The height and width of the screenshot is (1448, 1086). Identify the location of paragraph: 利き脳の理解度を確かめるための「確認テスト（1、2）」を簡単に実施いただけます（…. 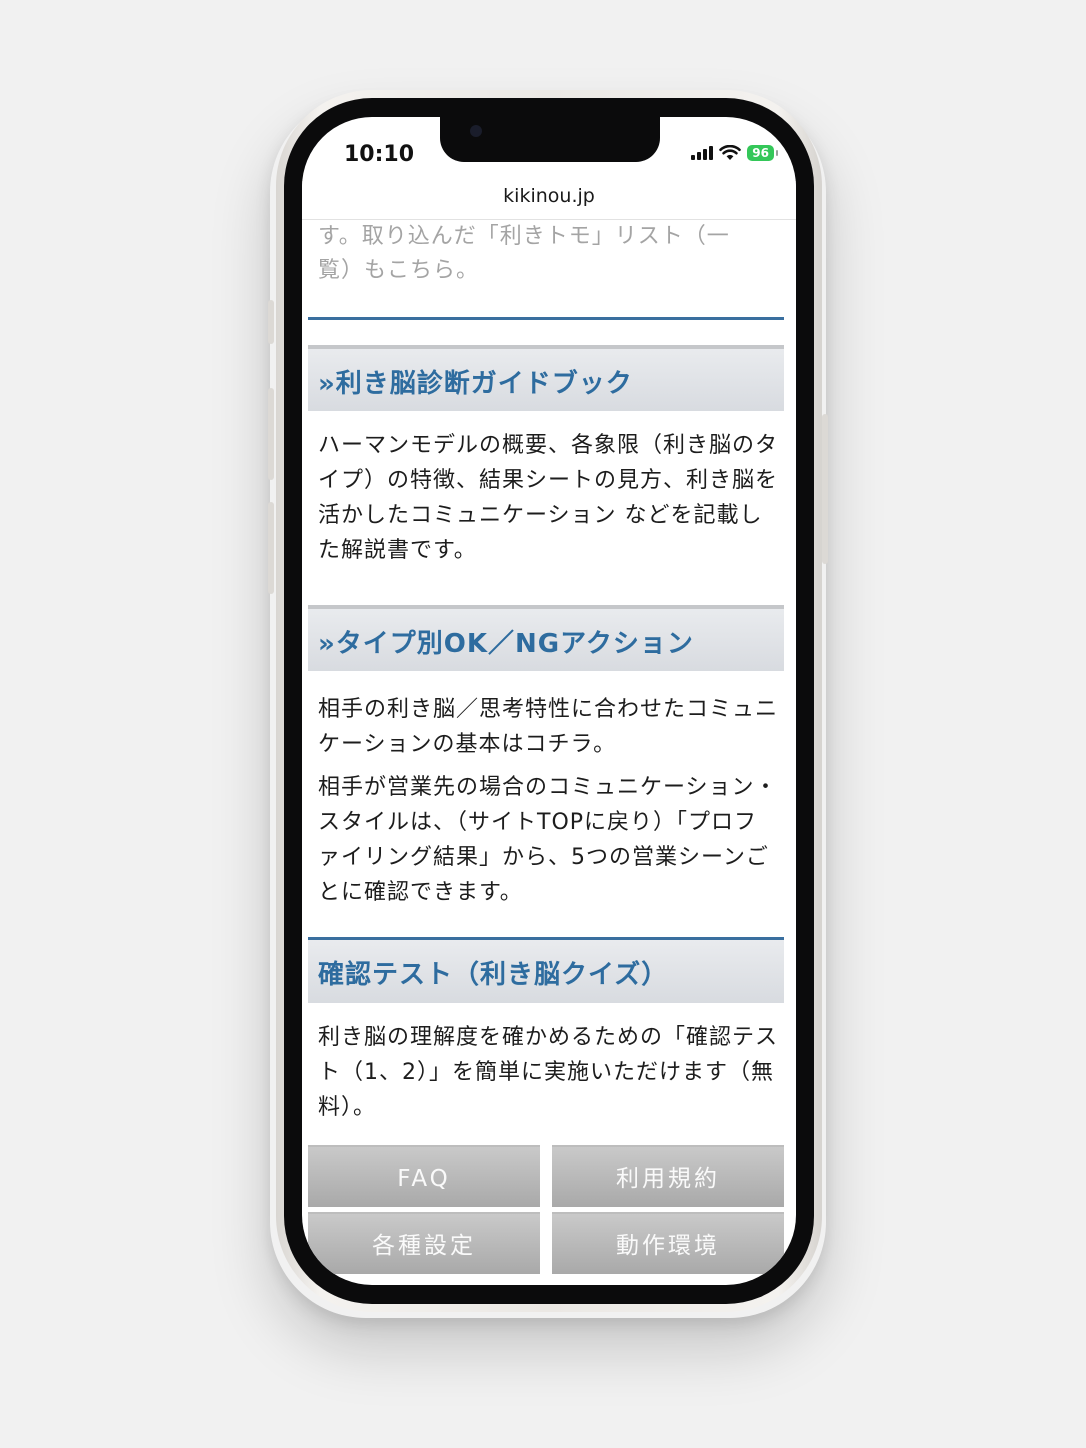
(548, 1072).